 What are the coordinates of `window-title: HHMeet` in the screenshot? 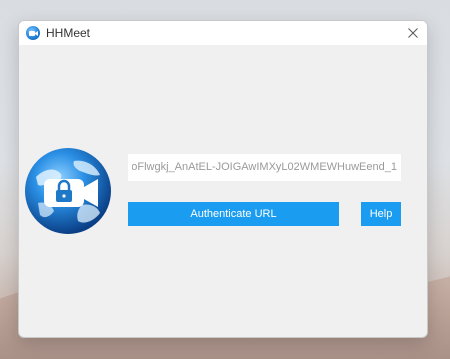 It's located at (68, 33).